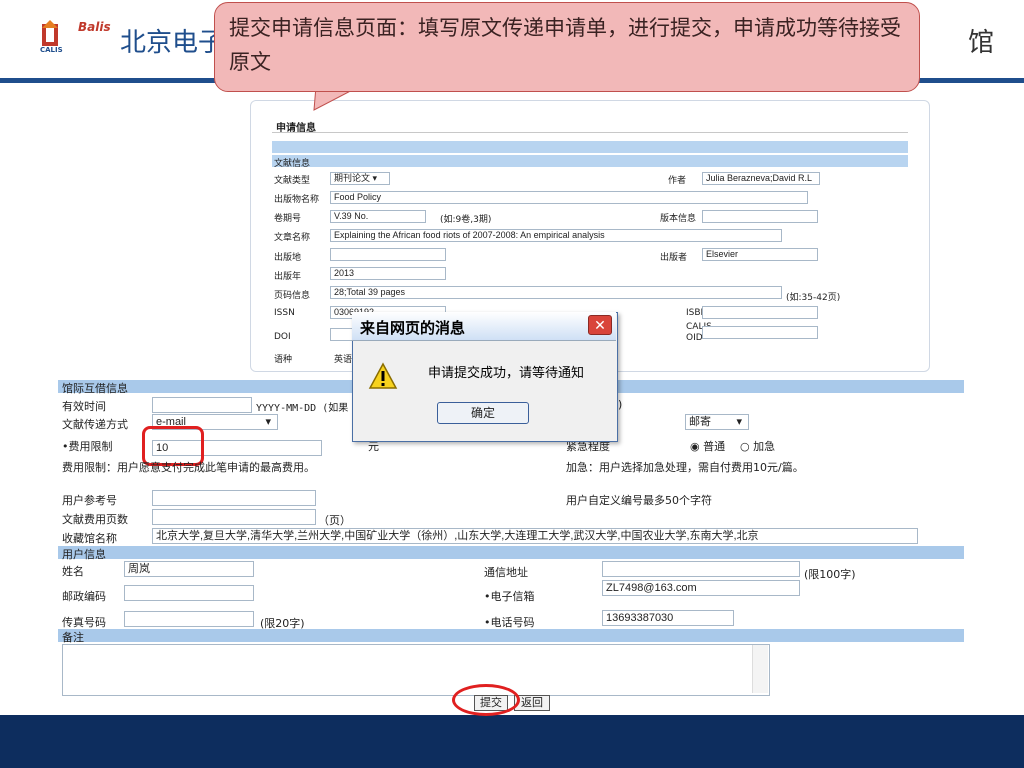  Describe the element at coordinates (73, 637) in the screenshot. I see `remark-label: 备注` at that location.